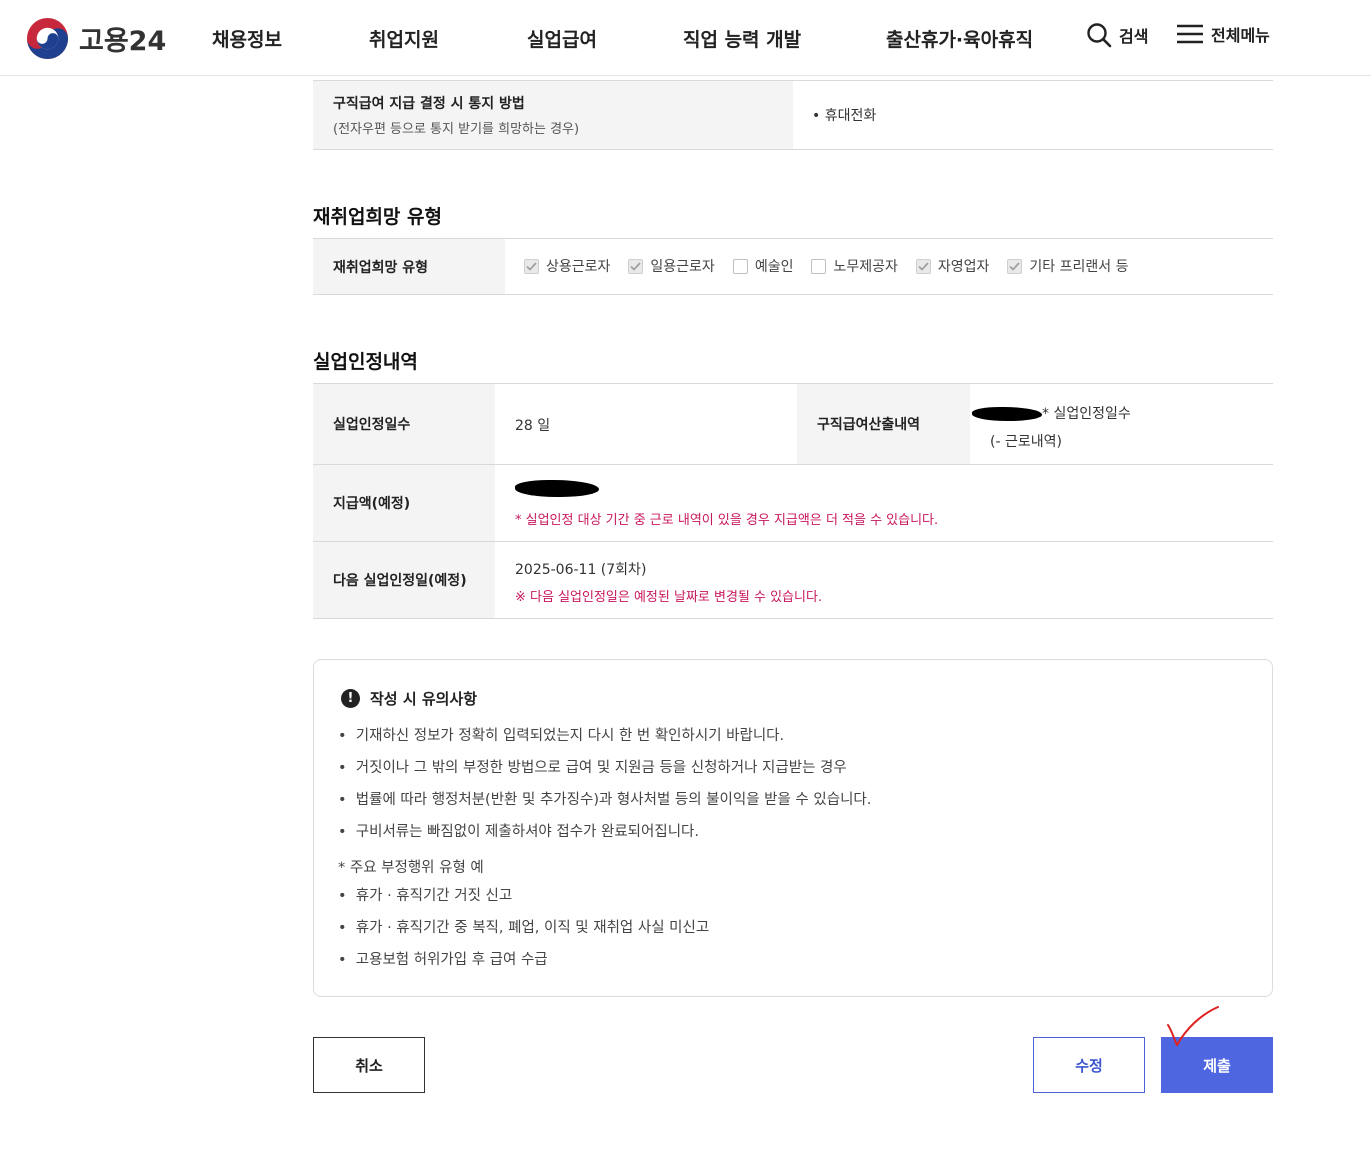 The height and width of the screenshot is (1161, 1371). I want to click on reemployment-option-checkbox: 일용근로자, so click(671, 266).